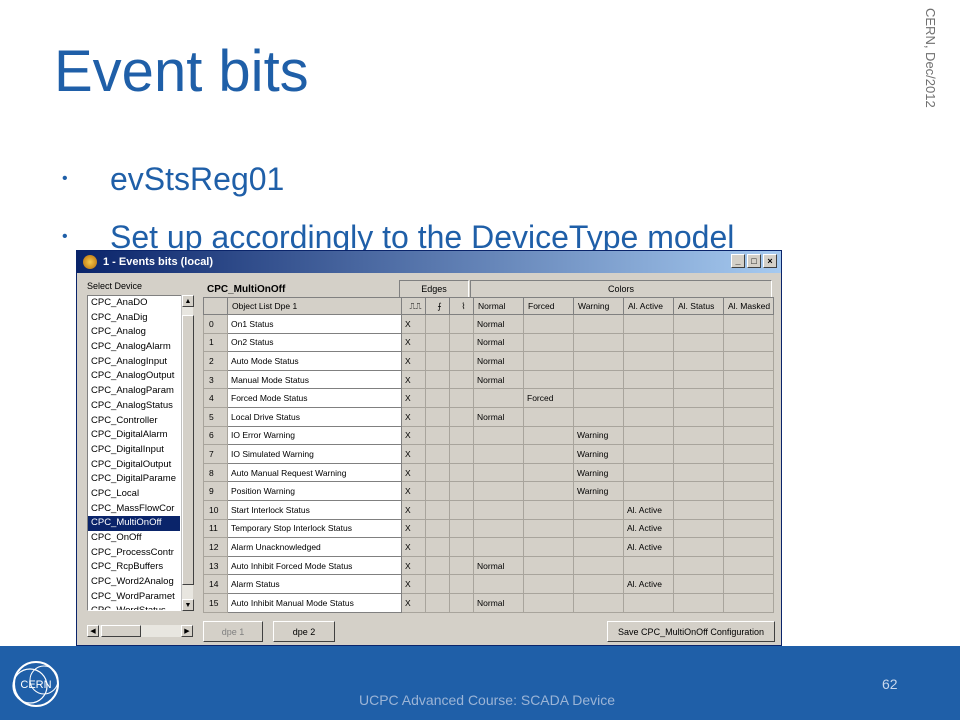 The image size is (960, 720). I want to click on table-row: 10 Start Interlock Status X Al. Active, so click(488, 509).